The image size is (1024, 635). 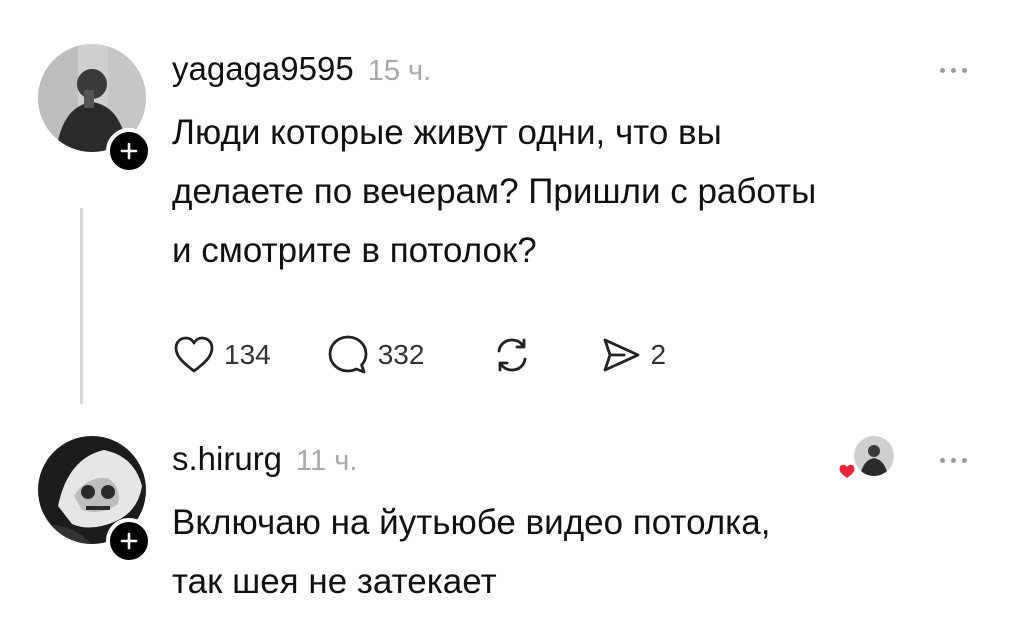 I want to click on share-button: 2, so click(x=633, y=355).